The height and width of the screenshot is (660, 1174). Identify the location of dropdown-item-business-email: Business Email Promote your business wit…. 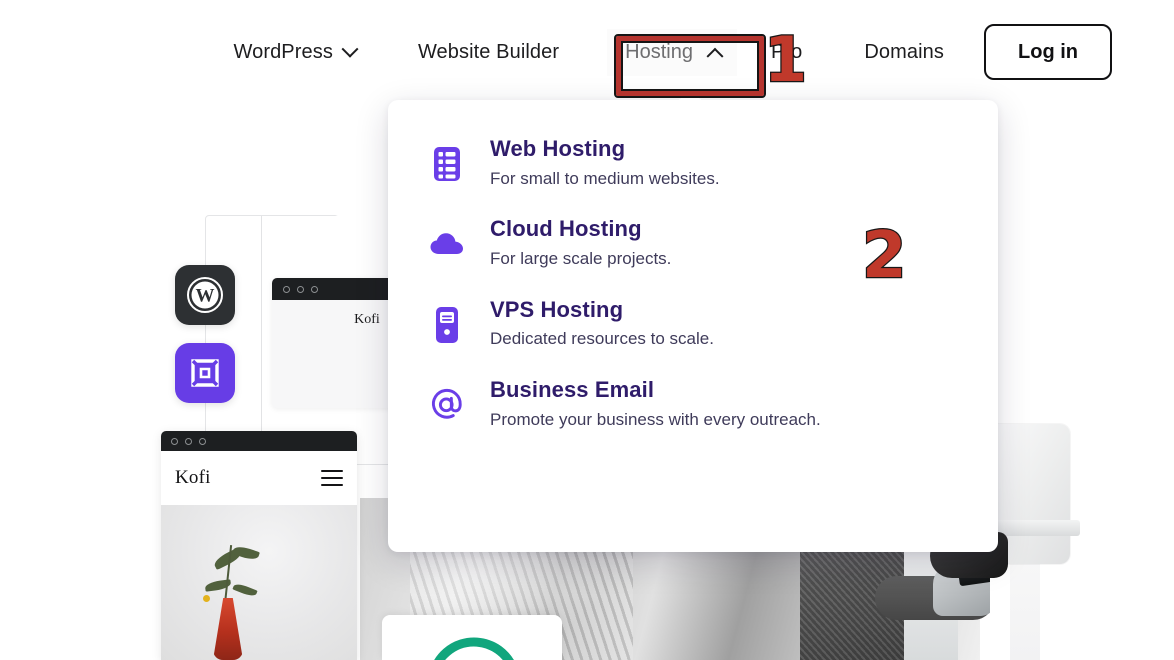
(693, 403).